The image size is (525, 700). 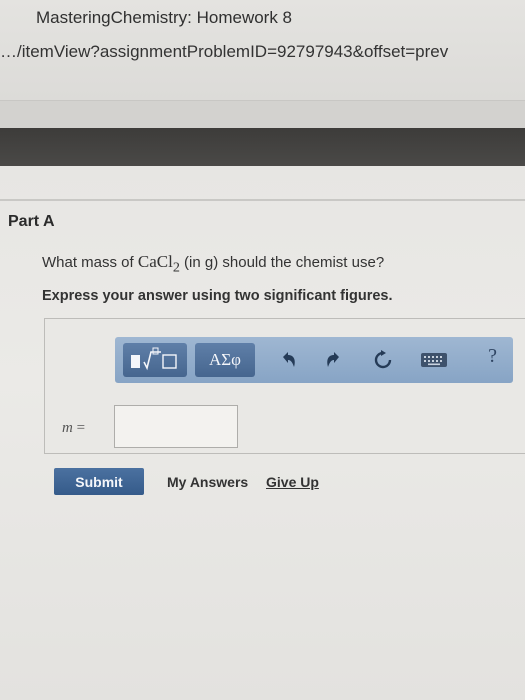 What do you see at coordinates (74, 428) in the screenshot?
I see `answer-variable-label: m =` at bounding box center [74, 428].